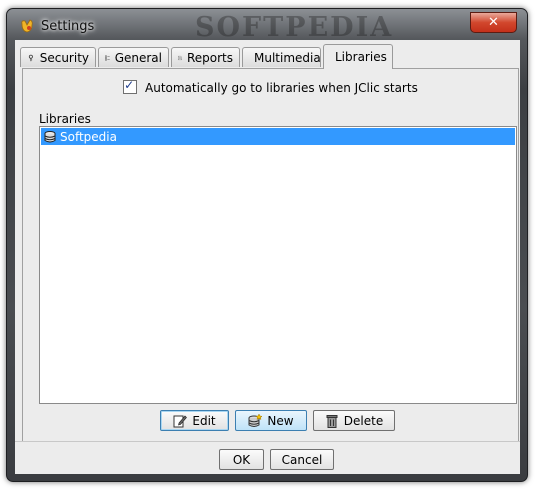 The height and width of the screenshot is (503, 548). I want to click on tab-label: Reports, so click(209, 57).